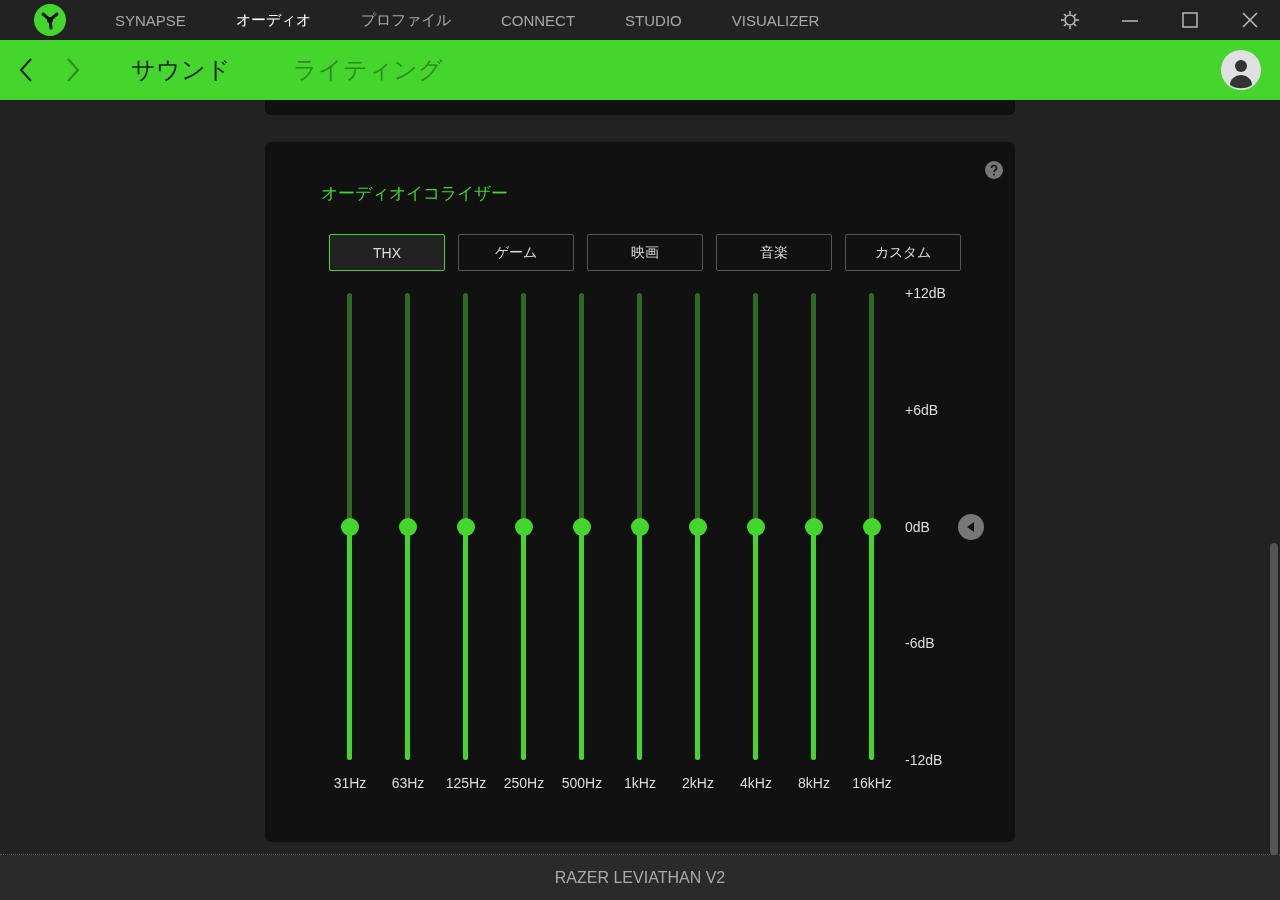  I want to click on frequency-label: 16kHz, so click(872, 783).